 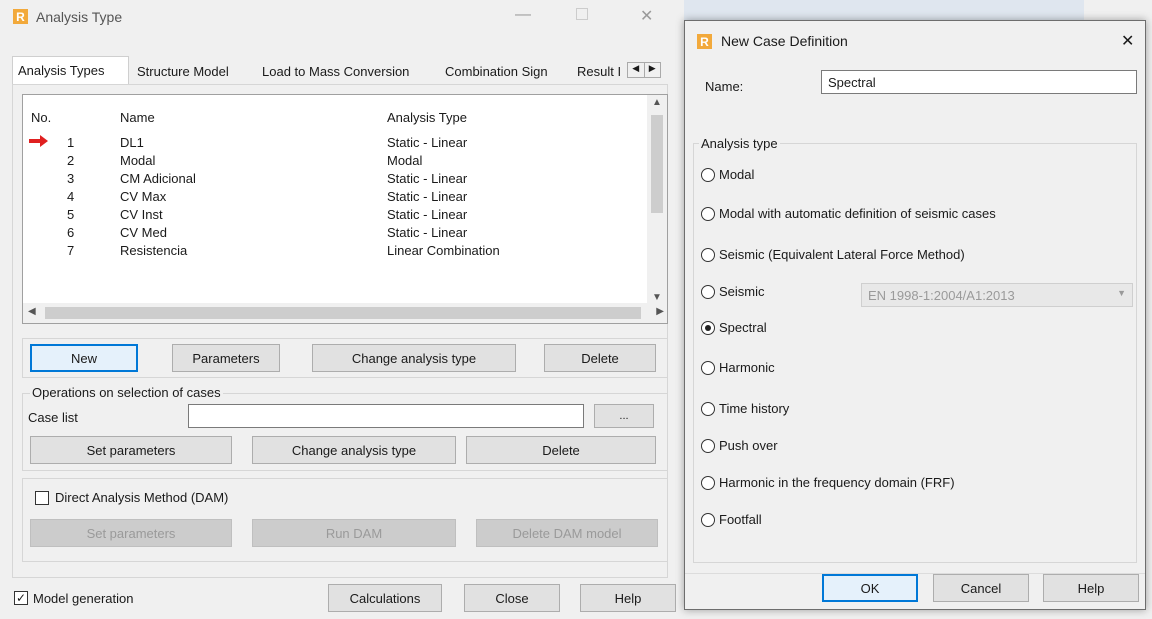 I want to click on option-time-history: Time history, so click(x=745, y=408).